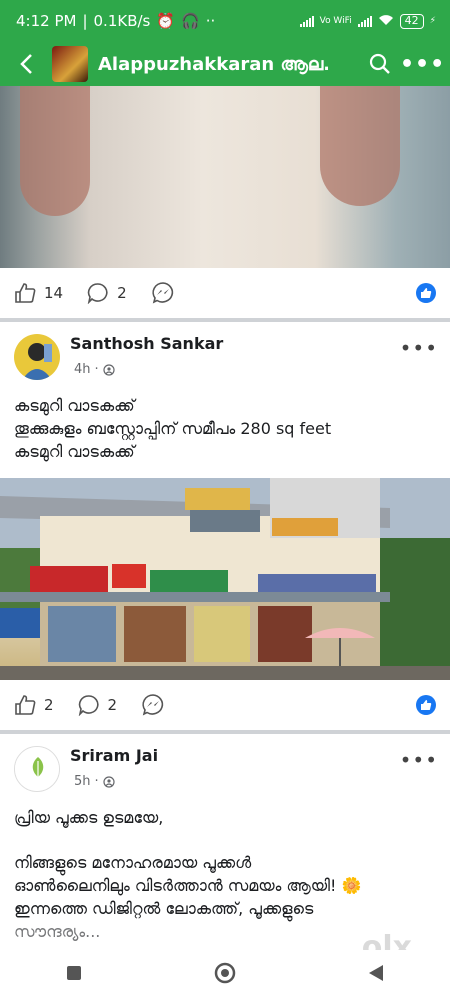  What do you see at coordinates (351, 885) in the screenshot?
I see `blossom-emoji-icon: 🌼` at bounding box center [351, 885].